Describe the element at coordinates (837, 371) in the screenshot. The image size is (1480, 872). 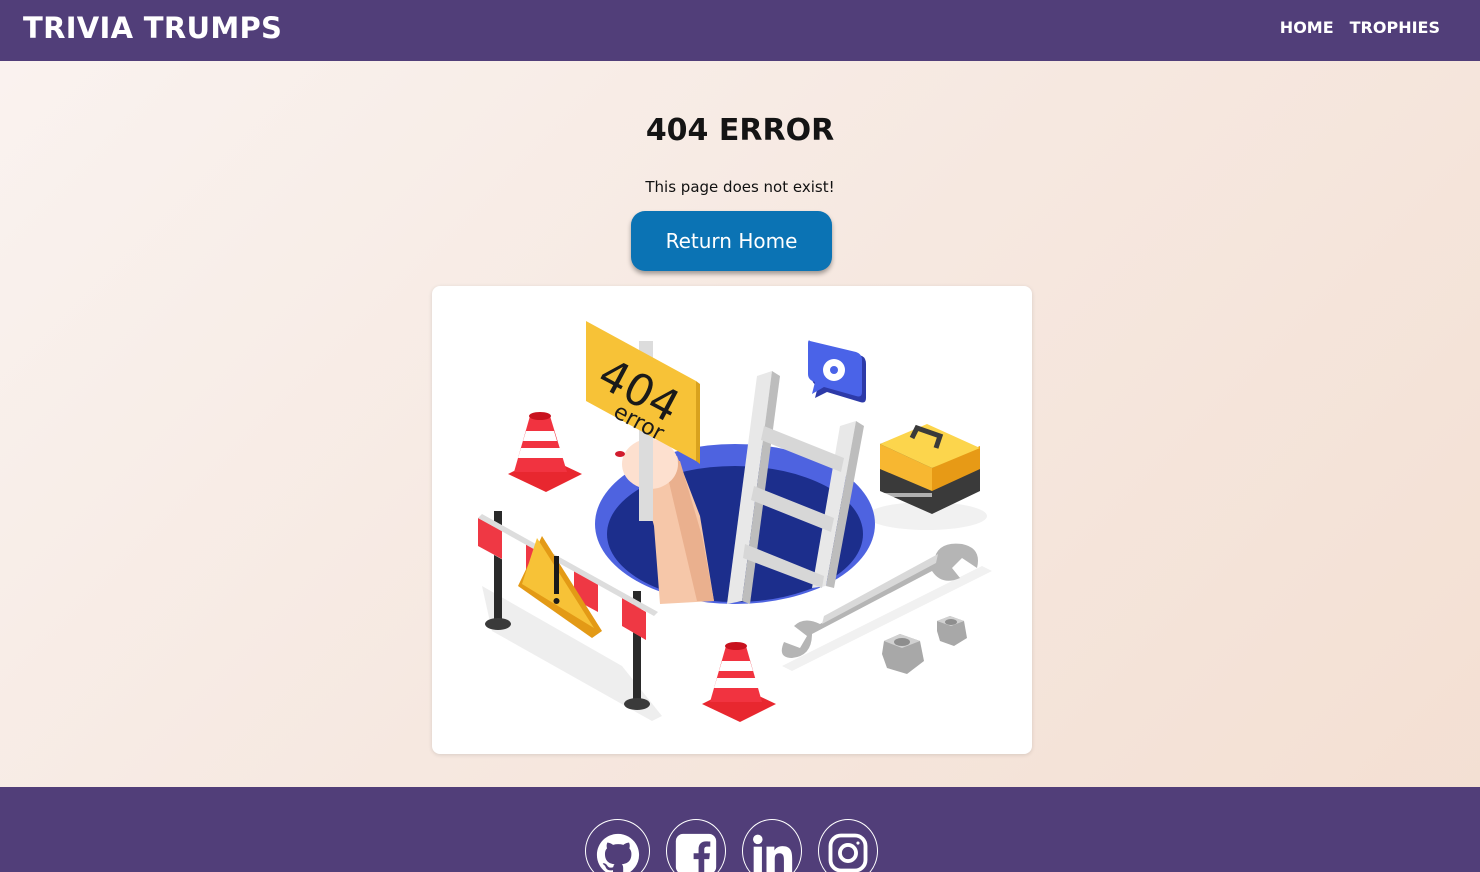
I see `settings-bubble` at that location.